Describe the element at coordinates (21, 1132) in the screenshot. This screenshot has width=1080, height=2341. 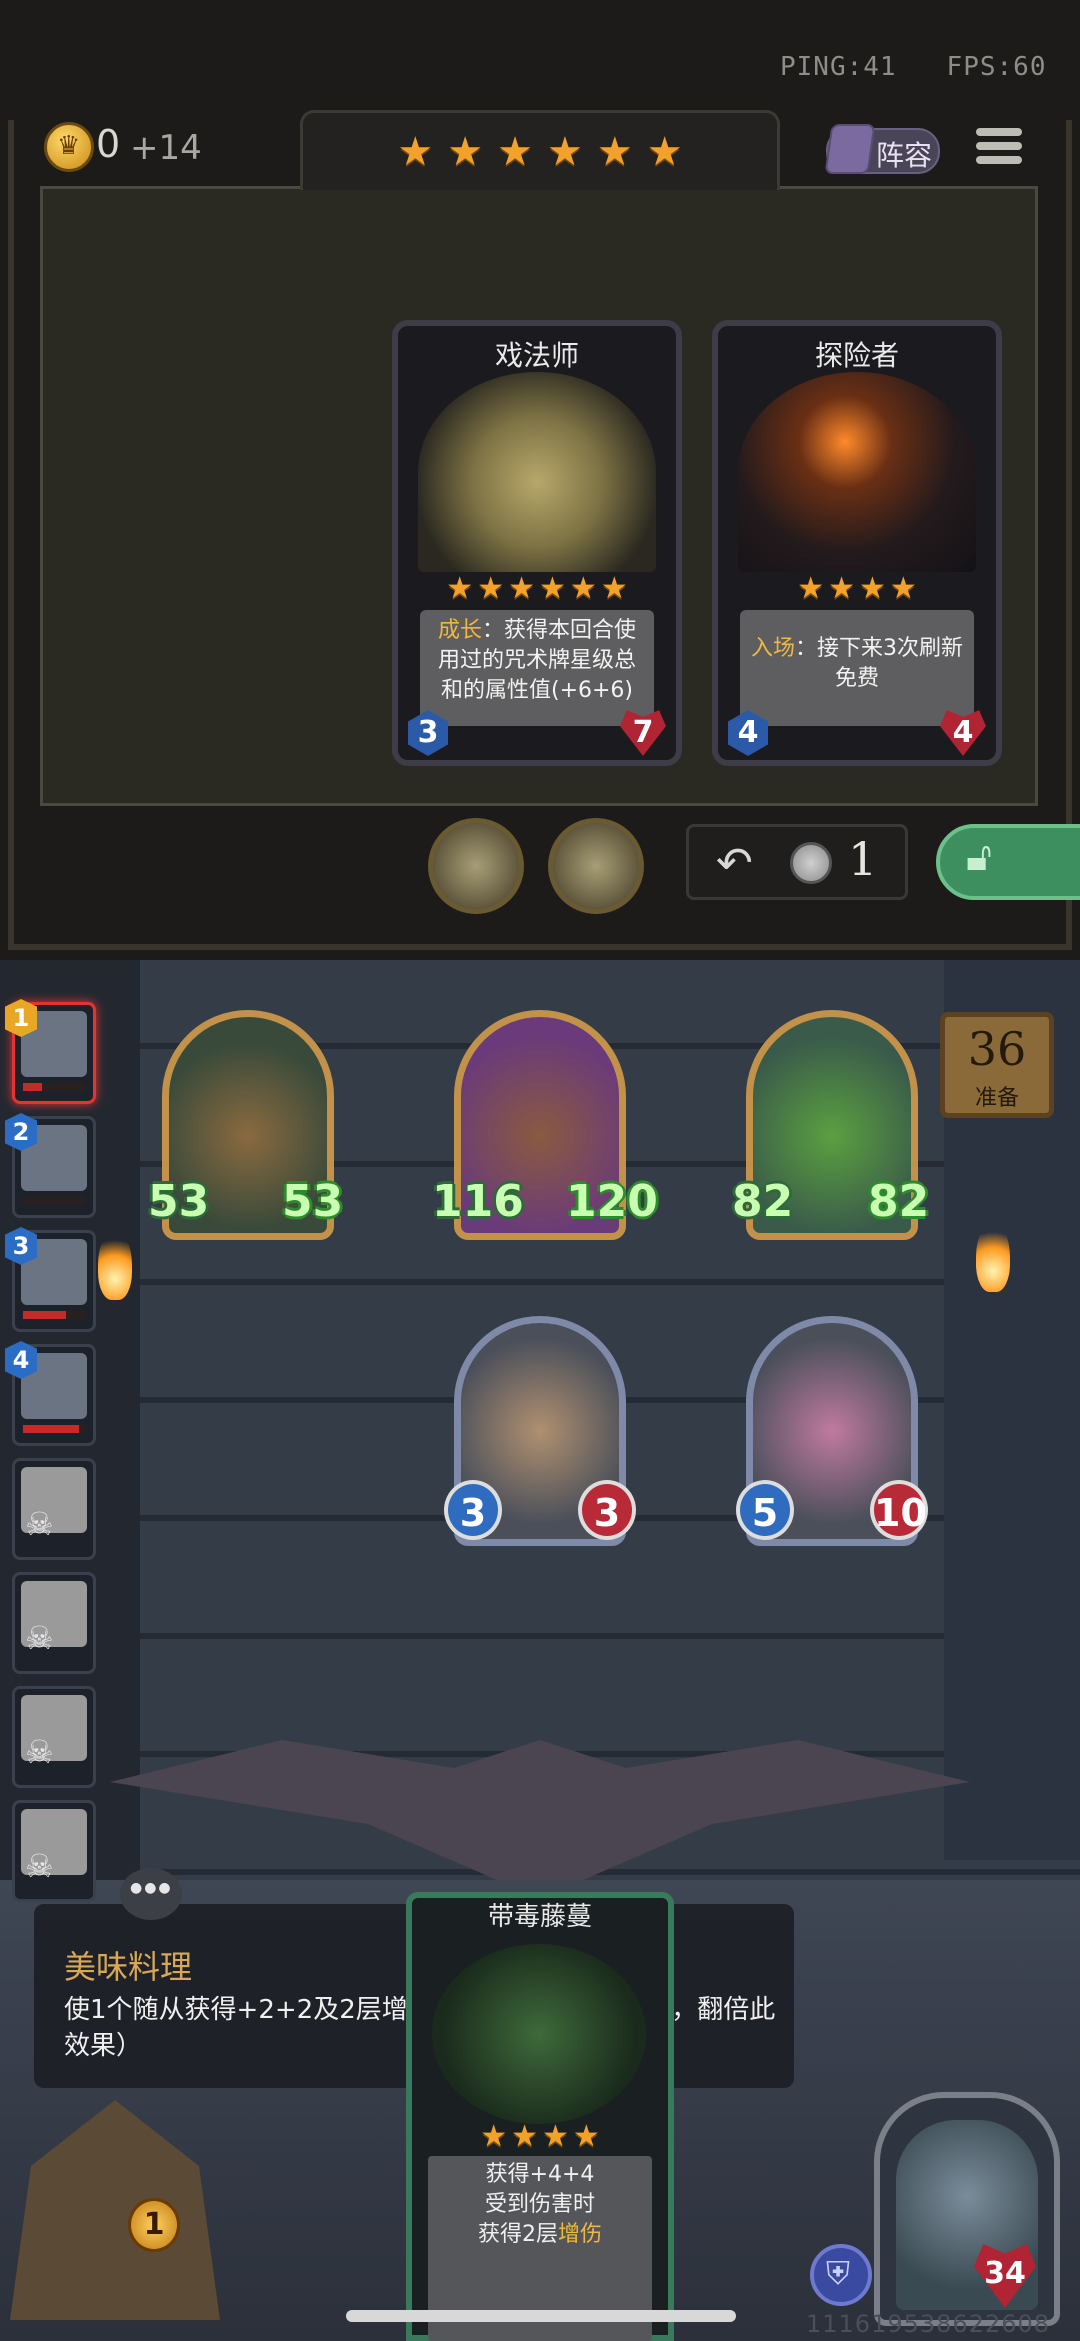
I see `player-rank: 2` at that location.